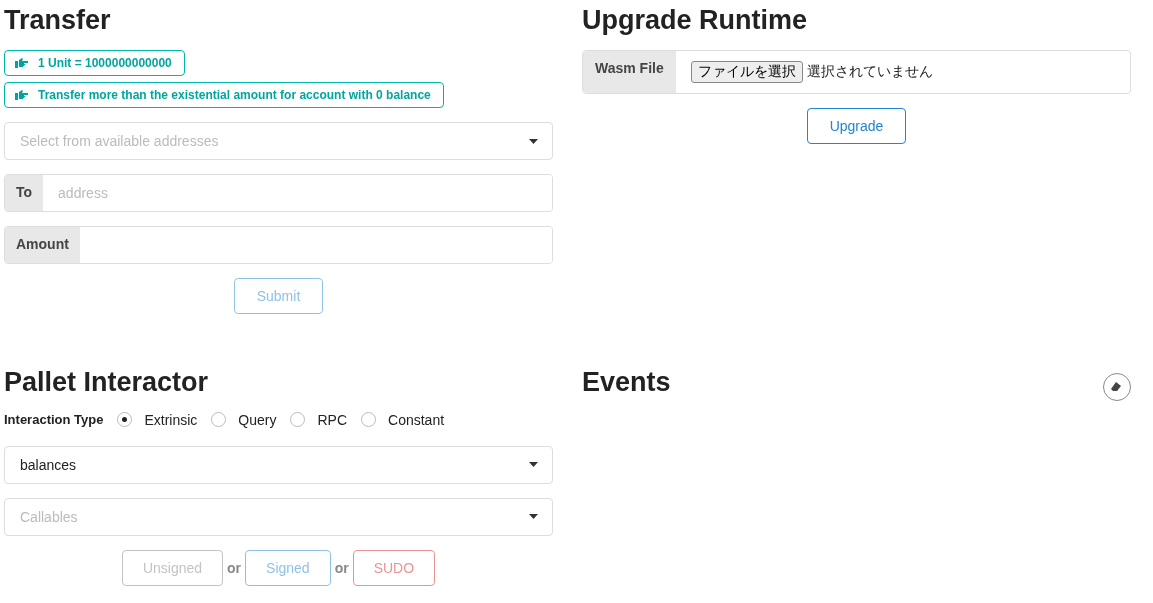 This screenshot has height=603, width=1153. What do you see at coordinates (319, 419) in the screenshot?
I see `radio-option: RPC` at bounding box center [319, 419].